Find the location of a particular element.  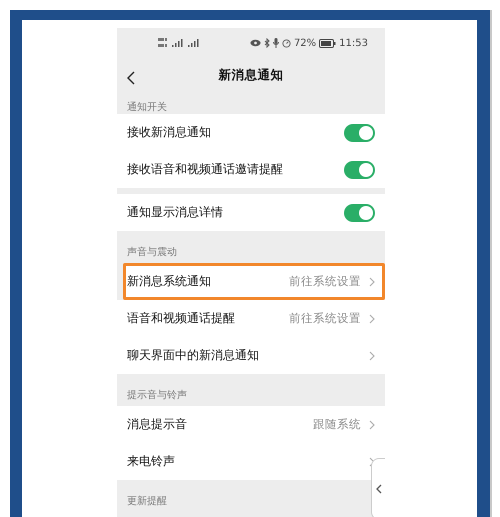

chevron-left-icon is located at coordinates (379, 489).